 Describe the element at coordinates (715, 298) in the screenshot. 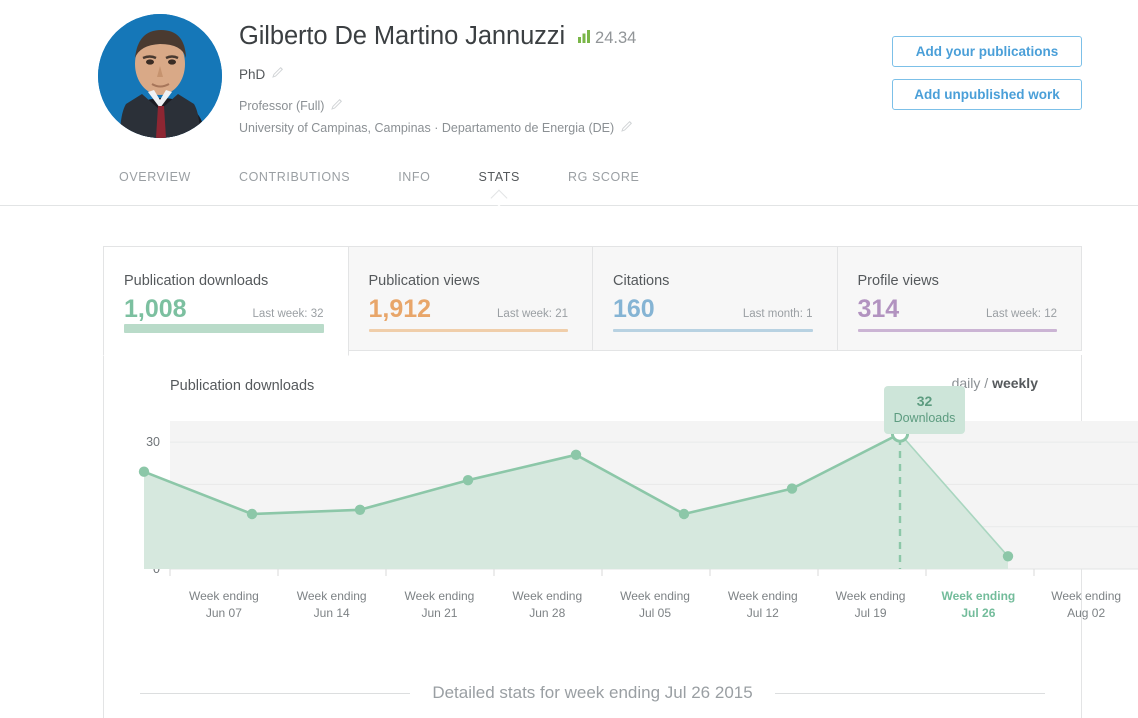

I see `stat-card-citations: Citations 160 Last month: 1` at that location.